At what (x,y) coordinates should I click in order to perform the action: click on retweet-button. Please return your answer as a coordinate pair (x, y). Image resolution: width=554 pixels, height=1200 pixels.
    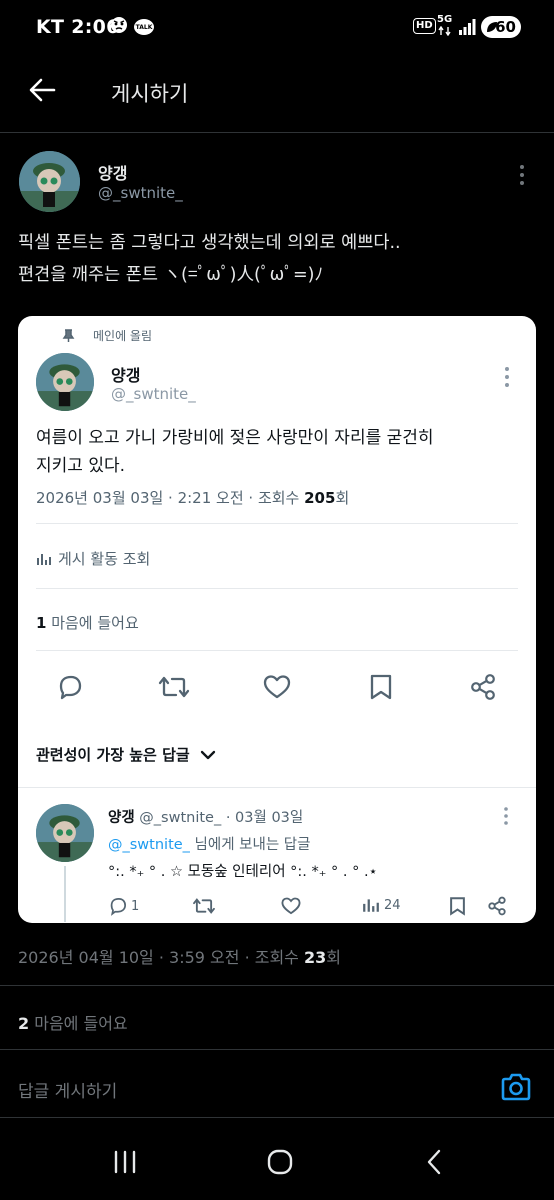
    Looking at the image, I should click on (174, 687).